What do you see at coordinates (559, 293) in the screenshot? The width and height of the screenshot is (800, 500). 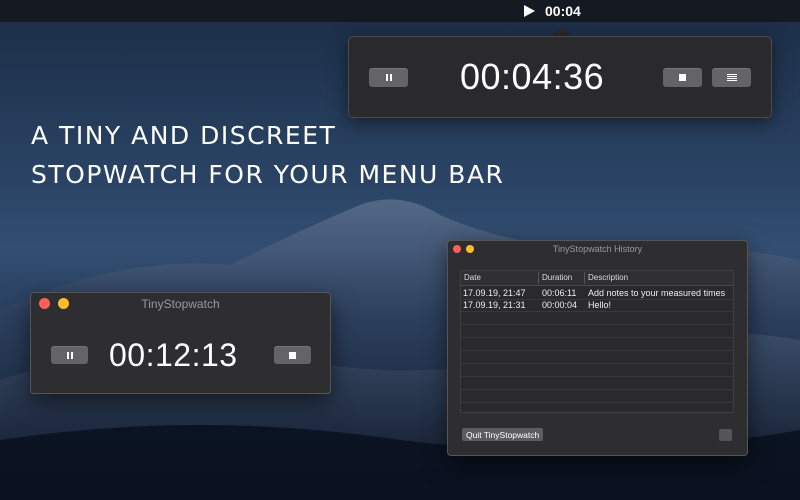 I see `row-duration: 00:06:11` at bounding box center [559, 293].